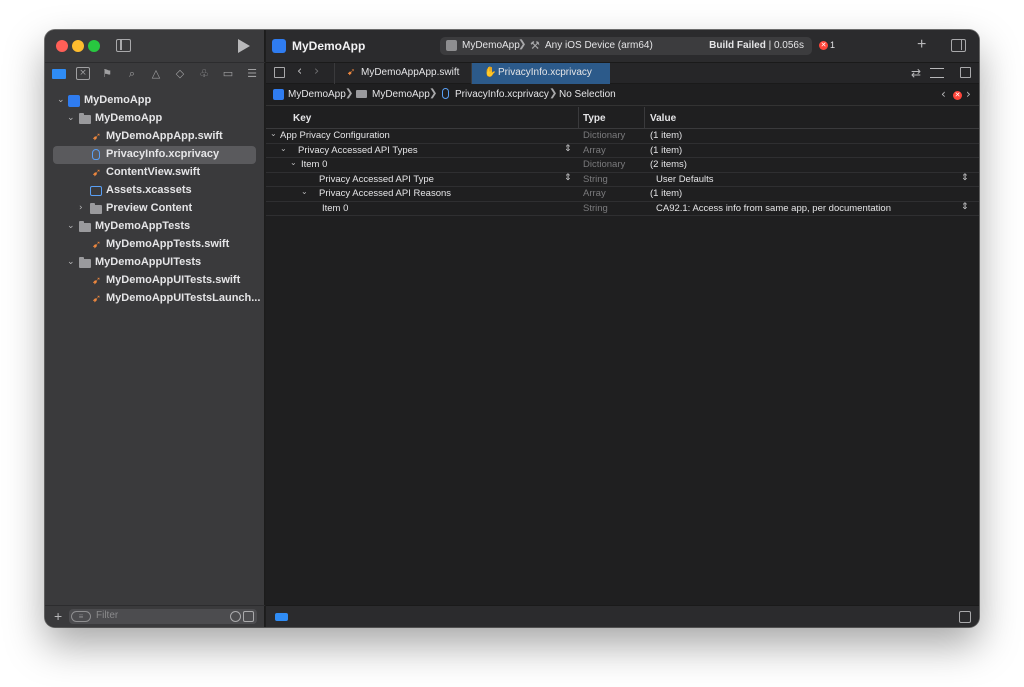 The height and width of the screenshot is (687, 1024). What do you see at coordinates (587, 94) in the screenshot?
I see `breadcrumb-item: No Selection` at bounding box center [587, 94].